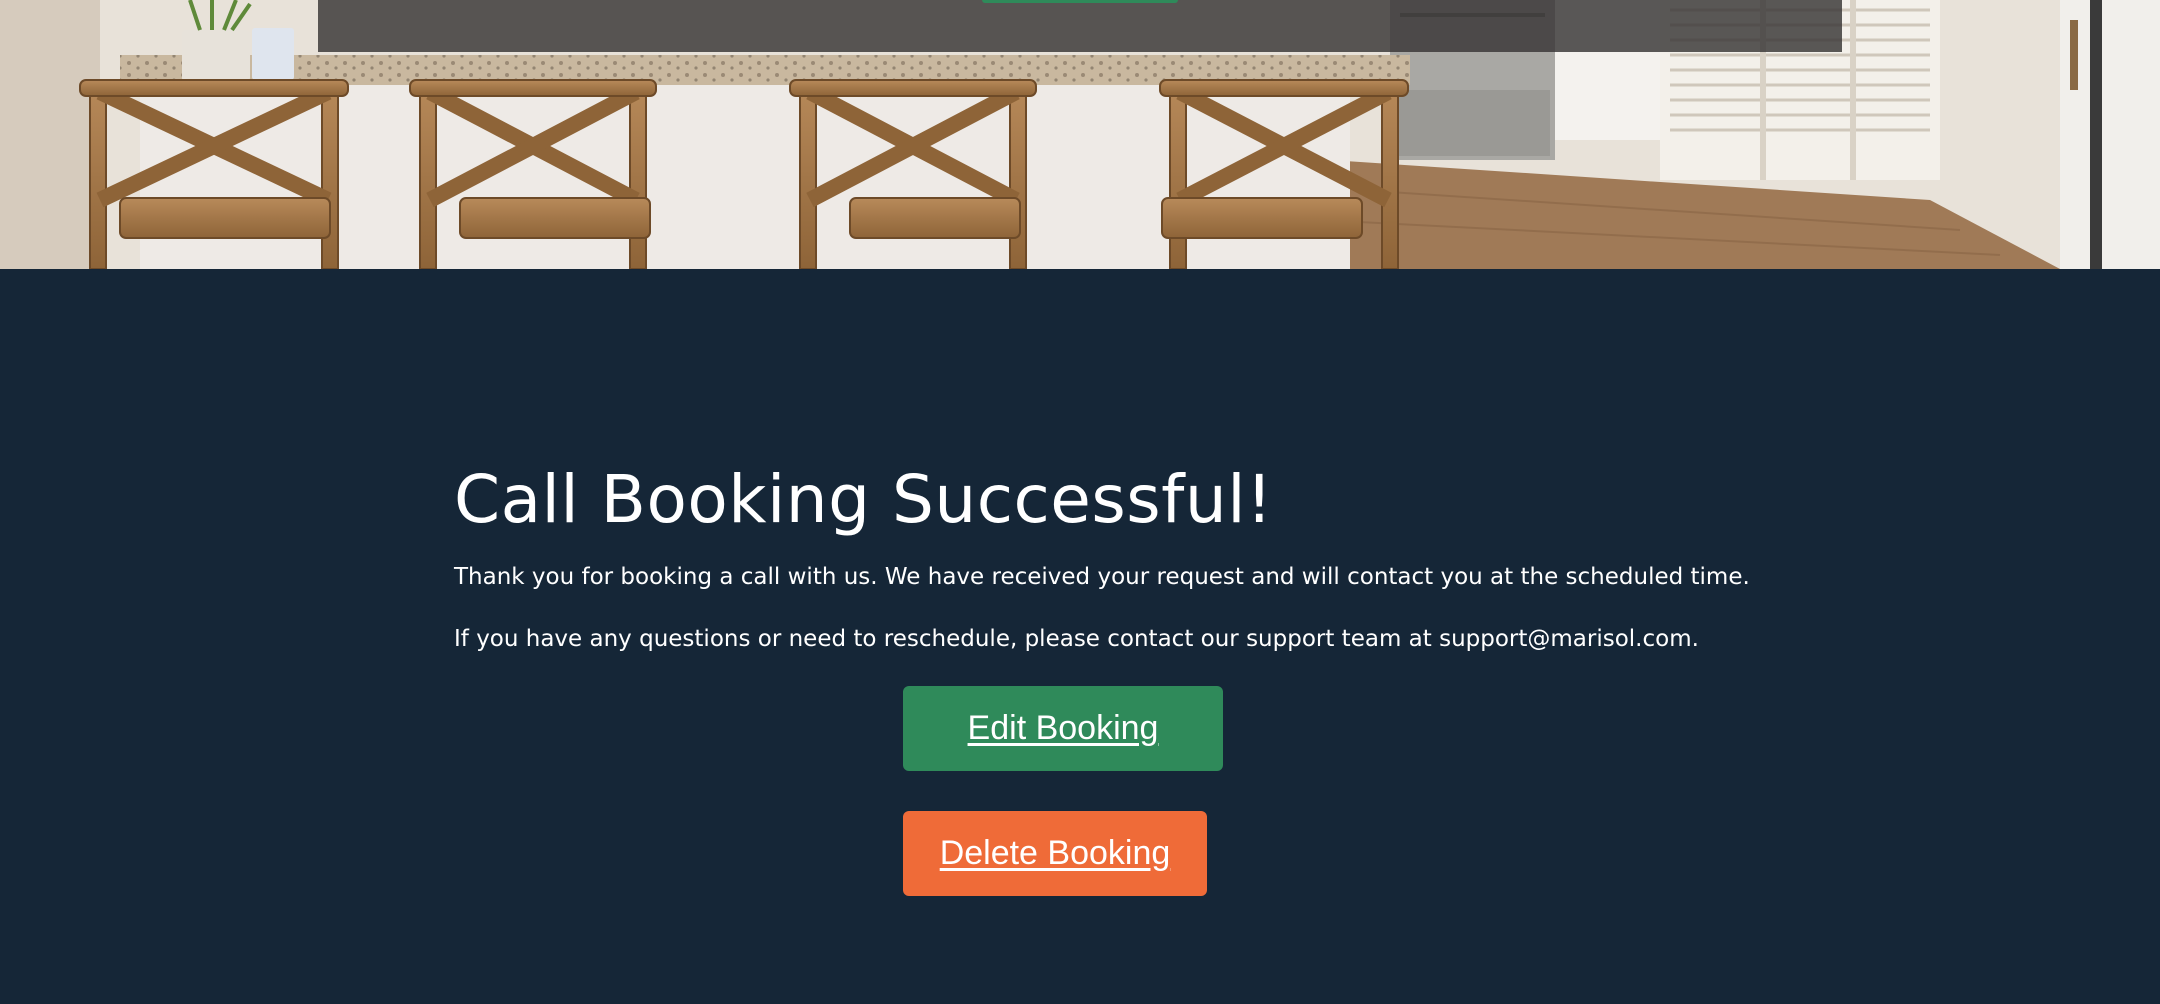 Image resolution: width=2160 pixels, height=1004 pixels. Describe the element at coordinates (1055, 853) in the screenshot. I see `delete-booking-button: Delete Booking` at that location.